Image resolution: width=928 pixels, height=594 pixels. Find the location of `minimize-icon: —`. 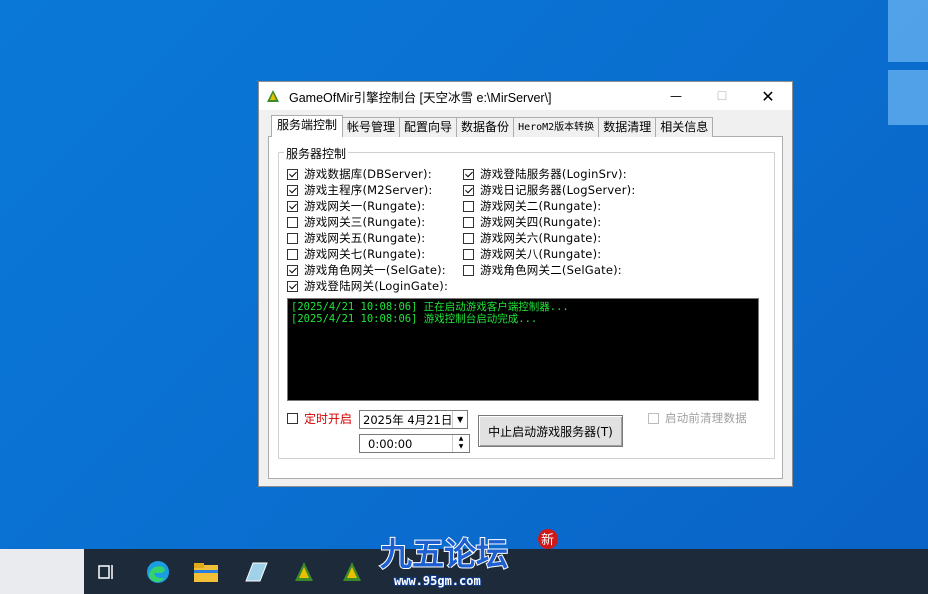

minimize-icon: — is located at coordinates (676, 96).